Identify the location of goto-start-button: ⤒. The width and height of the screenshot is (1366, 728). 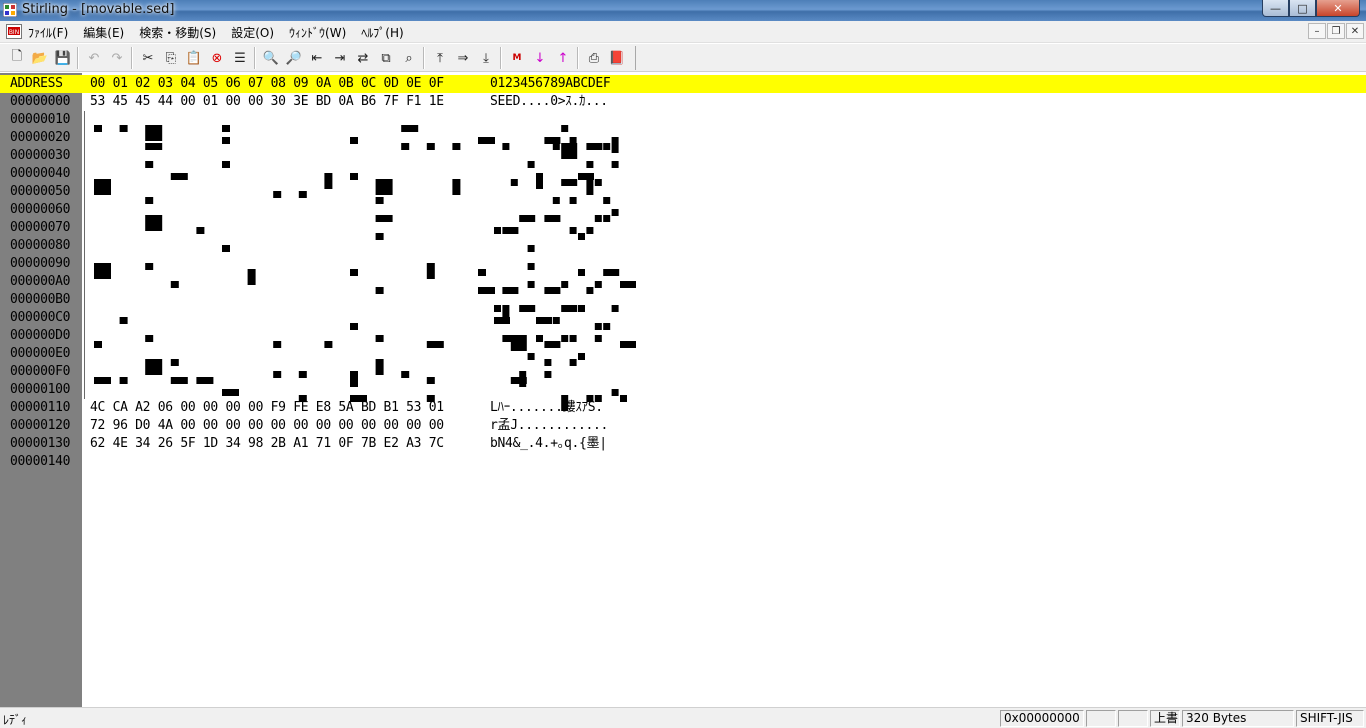
(440, 58).